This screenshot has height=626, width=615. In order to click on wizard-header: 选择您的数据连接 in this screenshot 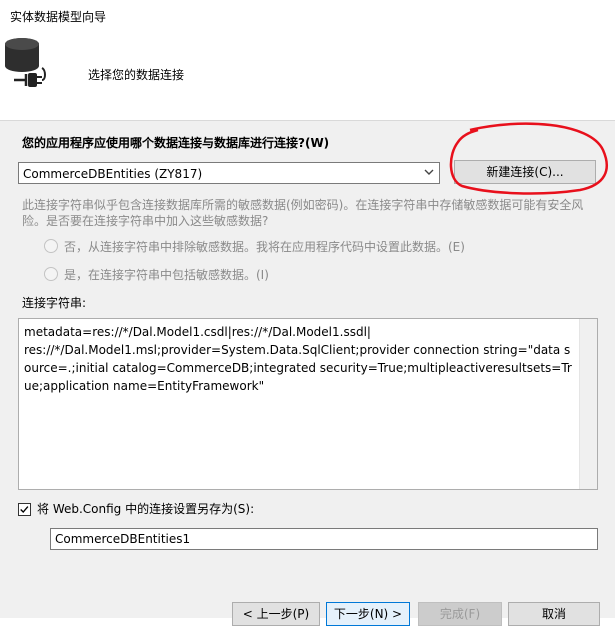, I will do `click(307, 75)`.